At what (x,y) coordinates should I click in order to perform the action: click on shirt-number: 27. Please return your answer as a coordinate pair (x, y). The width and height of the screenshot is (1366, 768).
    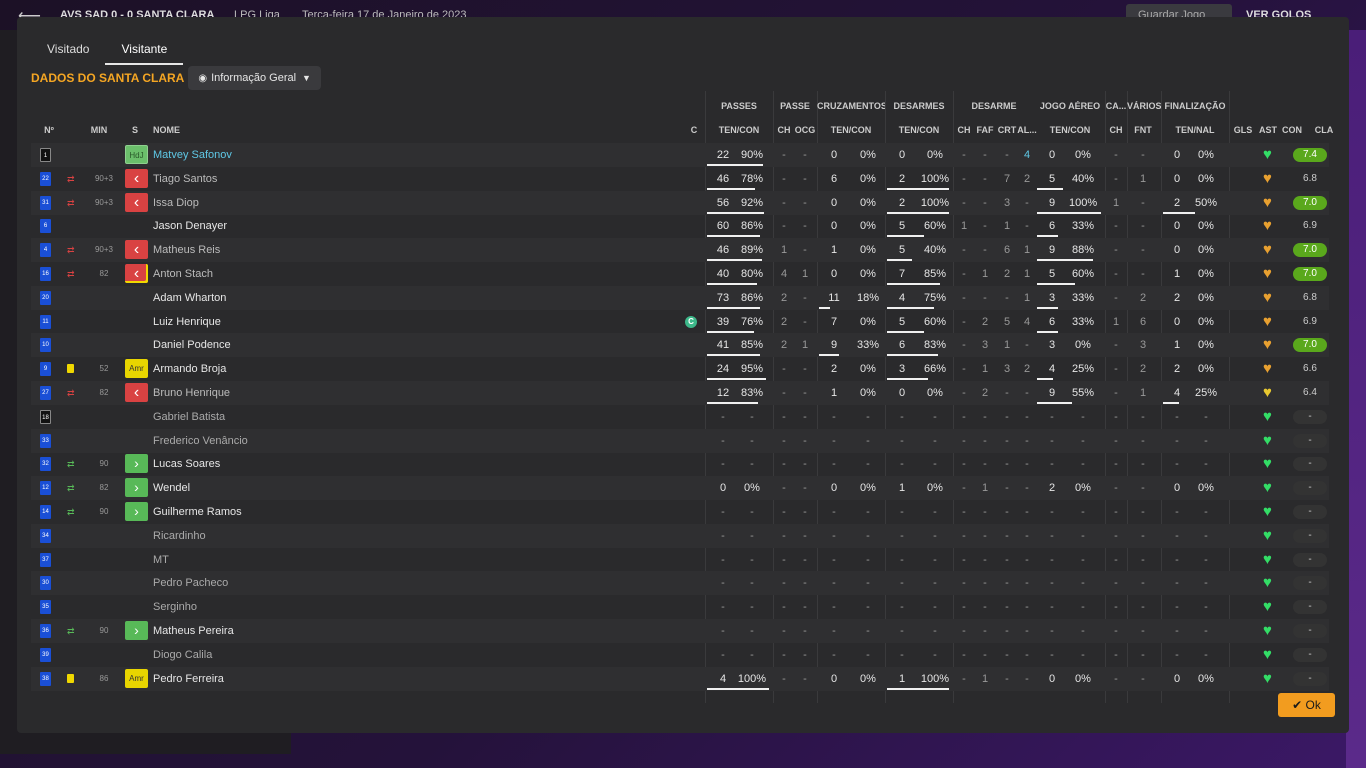
    Looking at the image, I should click on (45, 393).